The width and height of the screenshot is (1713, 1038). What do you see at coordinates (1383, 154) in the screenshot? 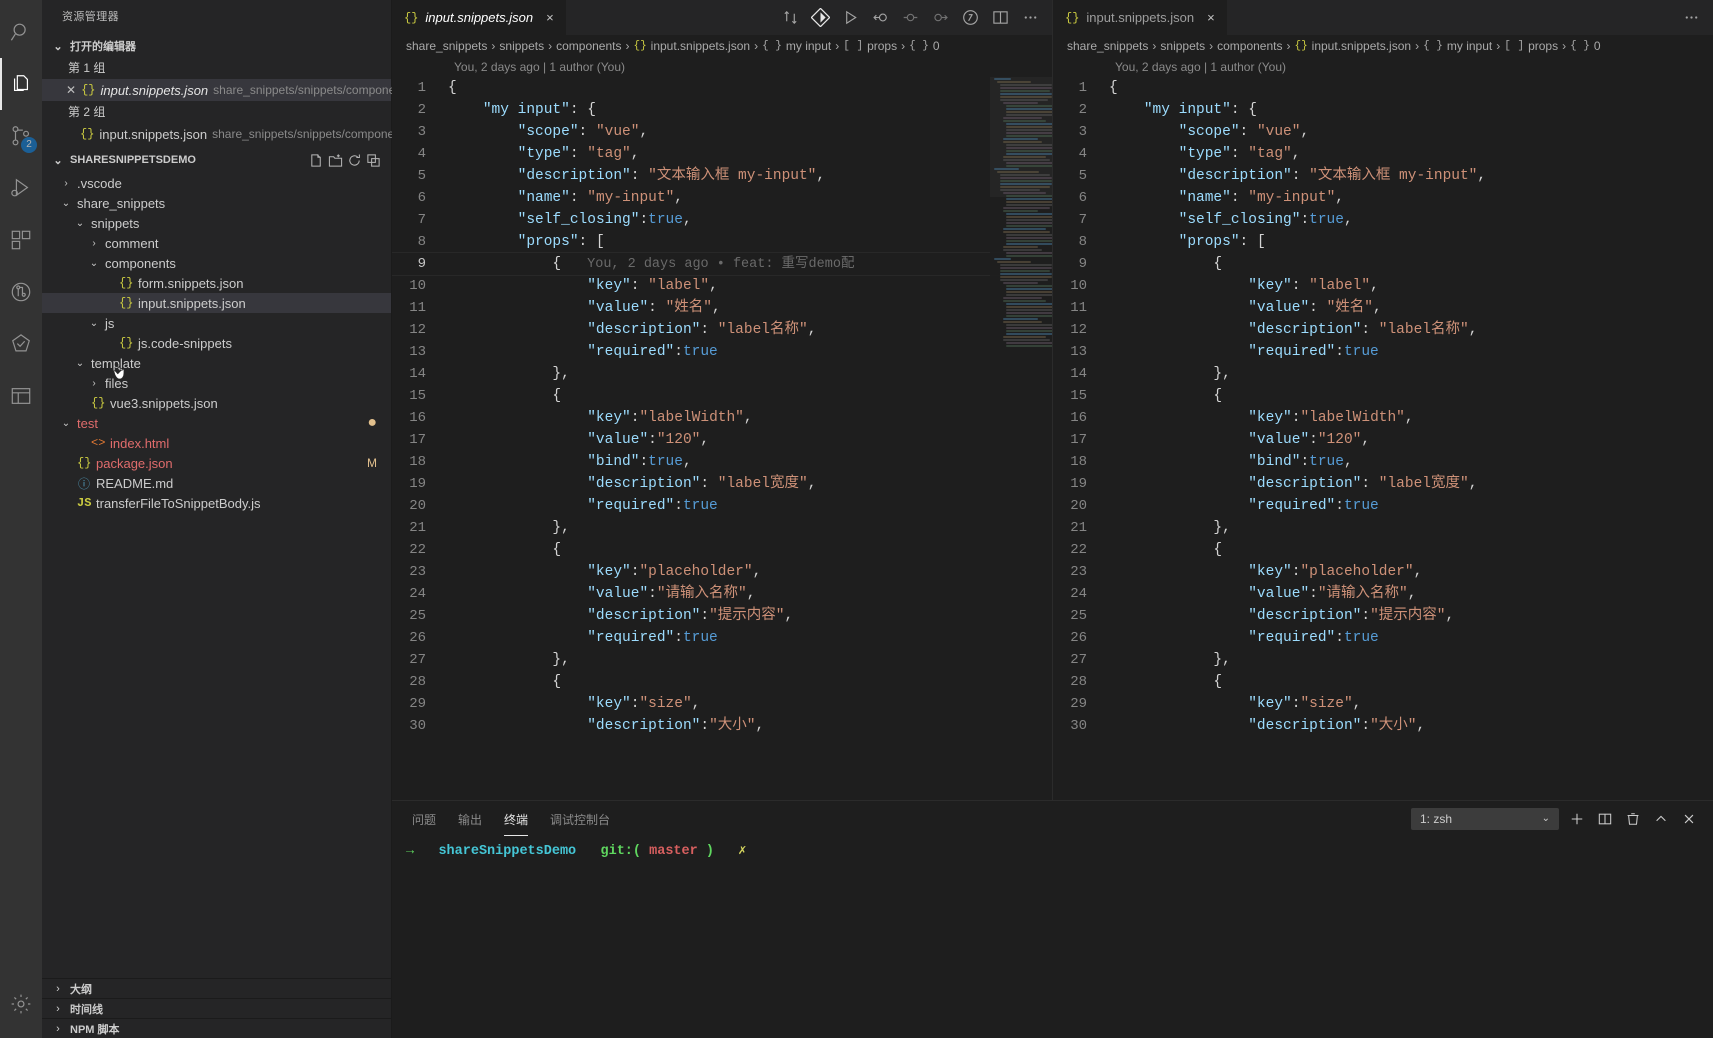
I see `code-line: 4 "type": "tag",` at bounding box center [1383, 154].